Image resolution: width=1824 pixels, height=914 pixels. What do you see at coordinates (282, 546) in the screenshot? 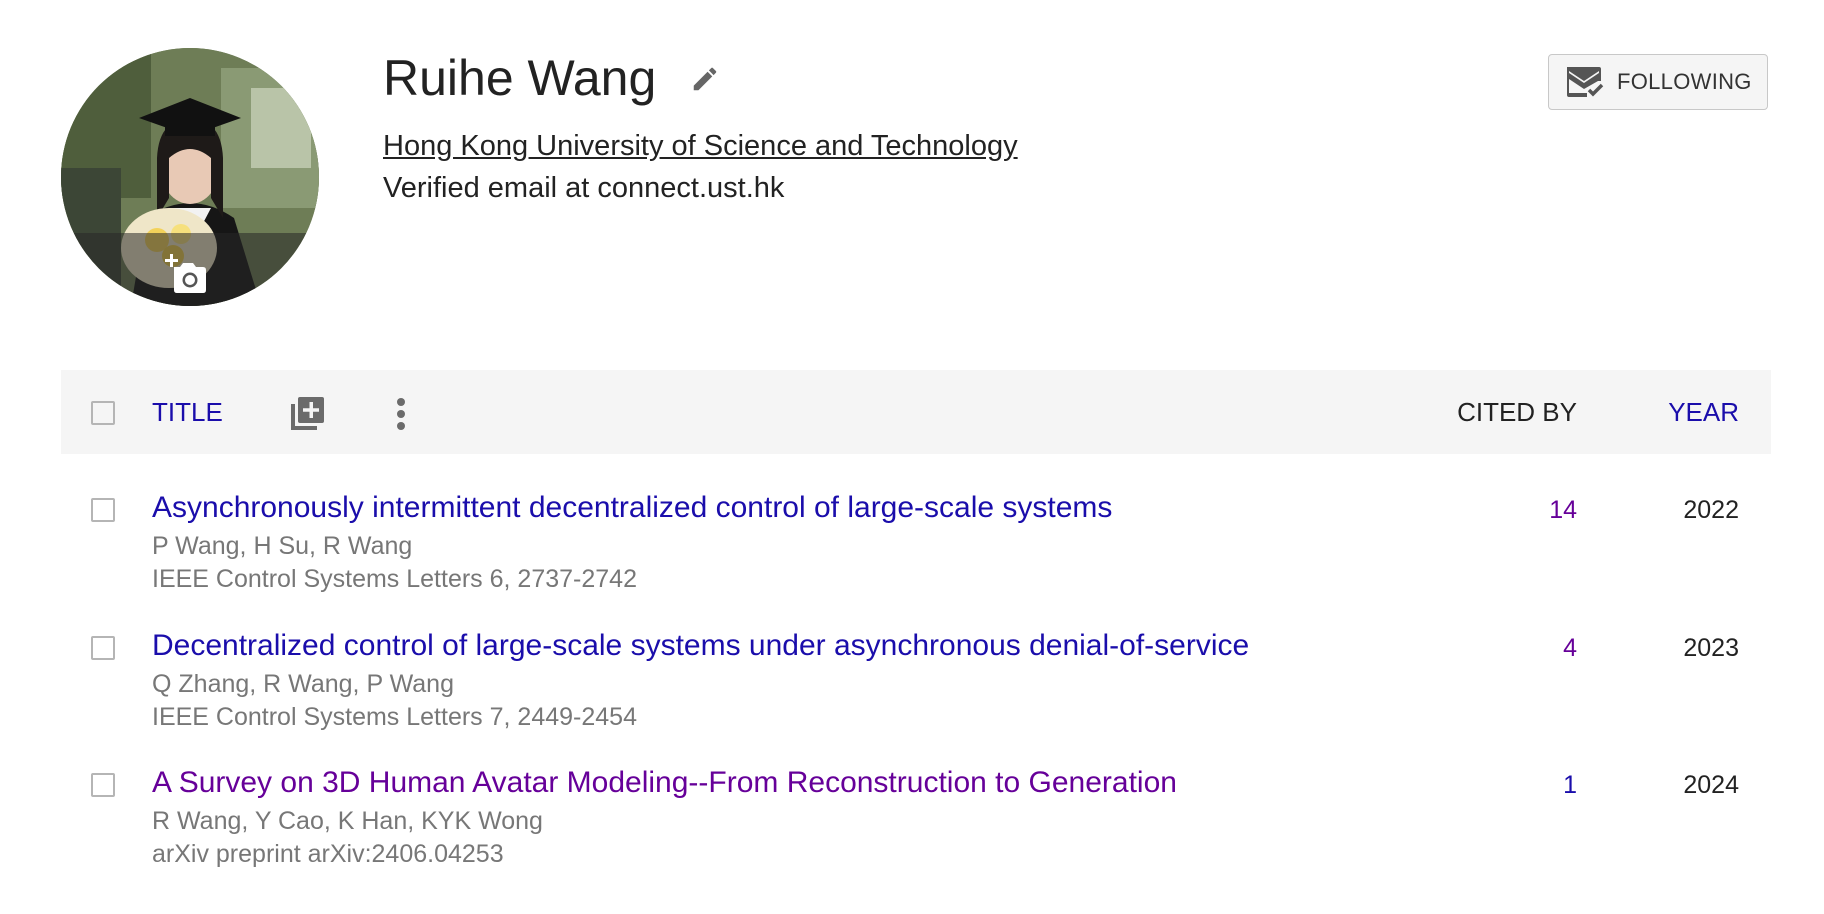
I see `article-authors: P Wang, H Su, R Wang` at bounding box center [282, 546].